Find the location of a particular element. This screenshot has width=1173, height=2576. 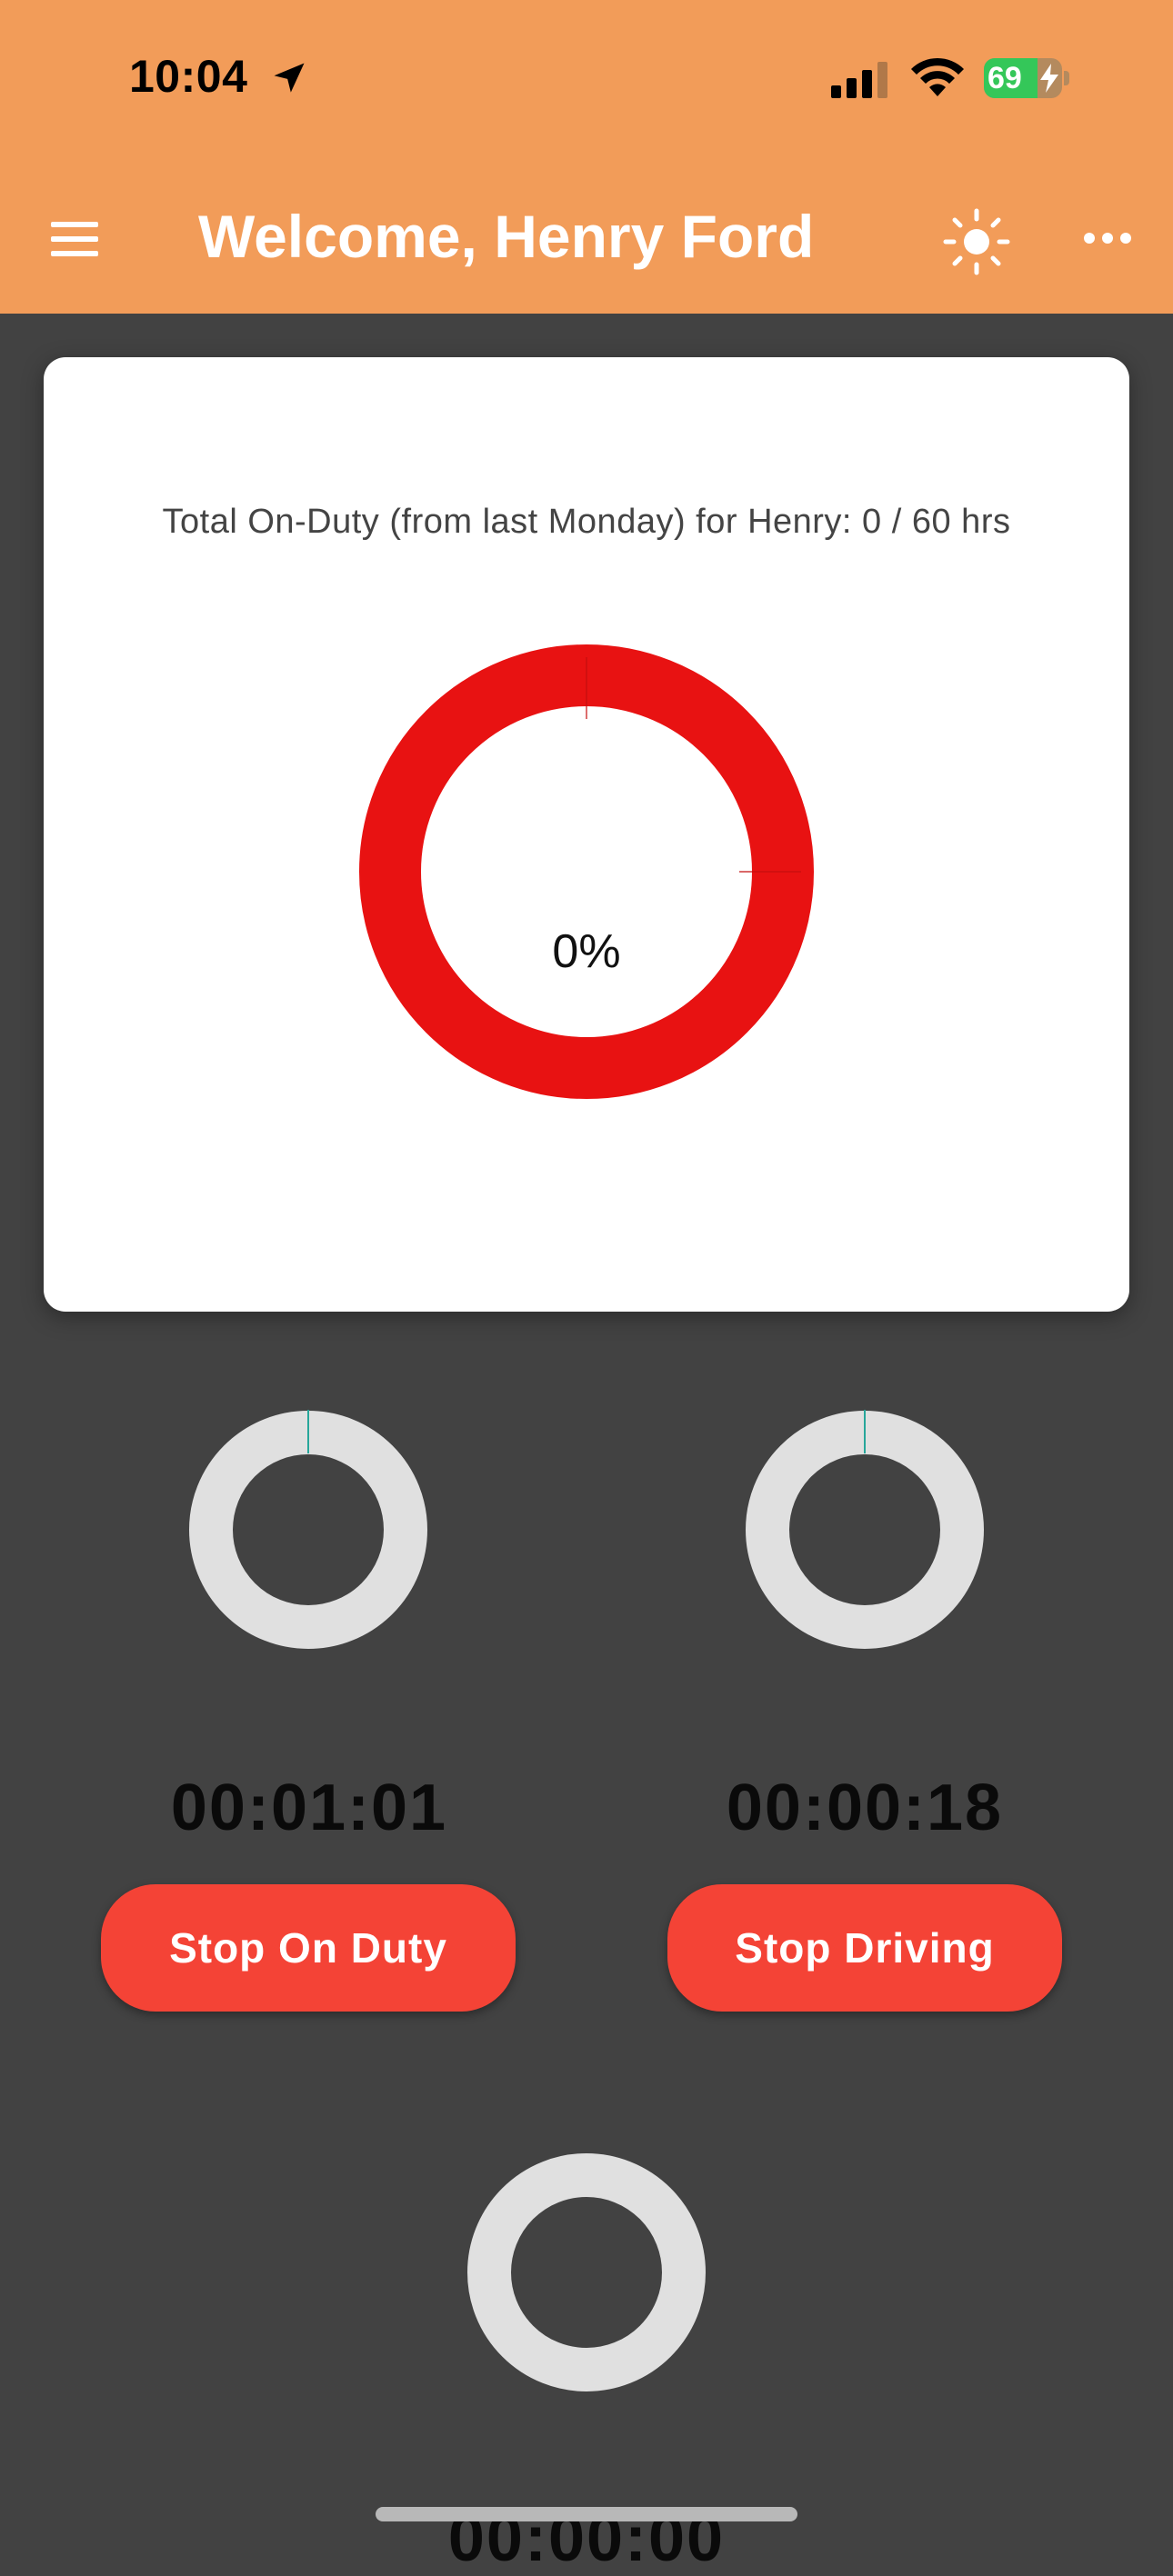

home-indicator is located at coordinates (586, 2514).